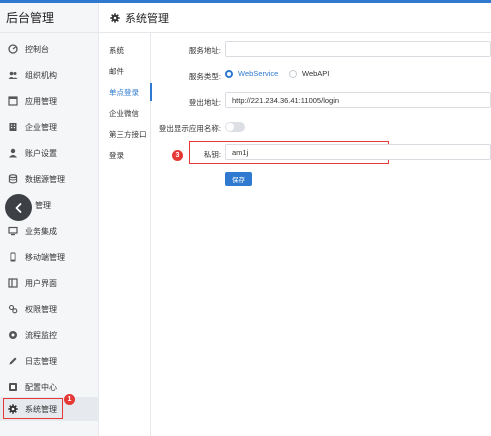 The height and width of the screenshot is (436, 491). I want to click on sidebar-item-label: 组织机构, so click(41, 75).